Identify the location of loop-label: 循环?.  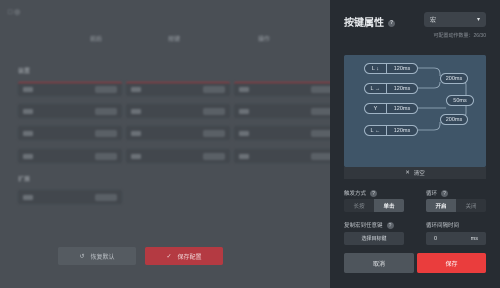
(437, 193).